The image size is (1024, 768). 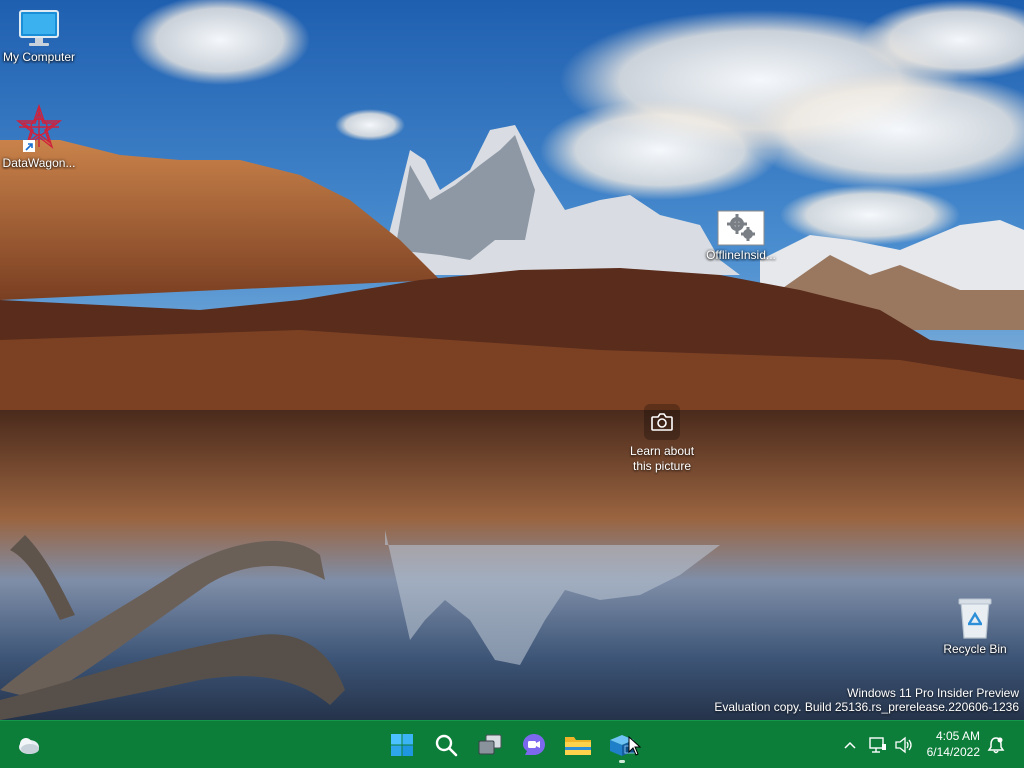 I want to click on camera-icon, so click(x=662, y=422).